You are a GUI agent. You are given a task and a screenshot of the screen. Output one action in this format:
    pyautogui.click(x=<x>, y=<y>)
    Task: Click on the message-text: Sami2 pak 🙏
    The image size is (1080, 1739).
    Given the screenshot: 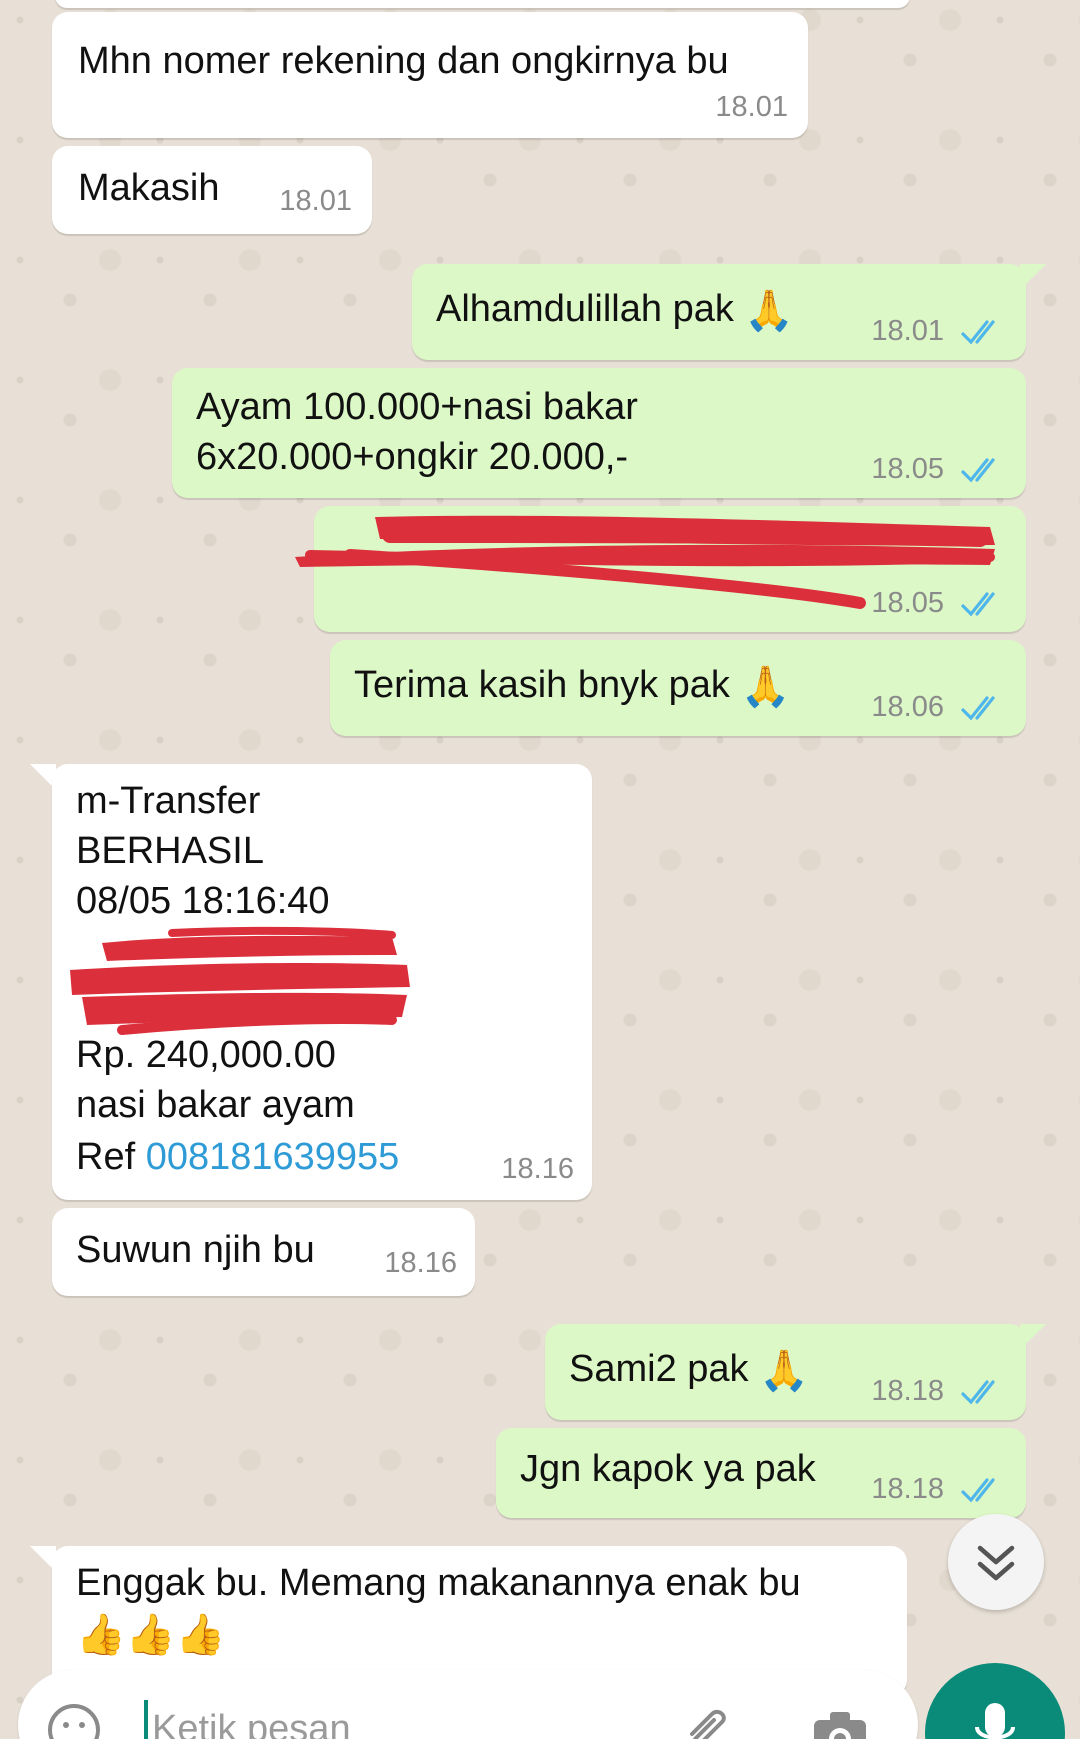 What is the action you would take?
    pyautogui.click(x=689, y=1369)
    